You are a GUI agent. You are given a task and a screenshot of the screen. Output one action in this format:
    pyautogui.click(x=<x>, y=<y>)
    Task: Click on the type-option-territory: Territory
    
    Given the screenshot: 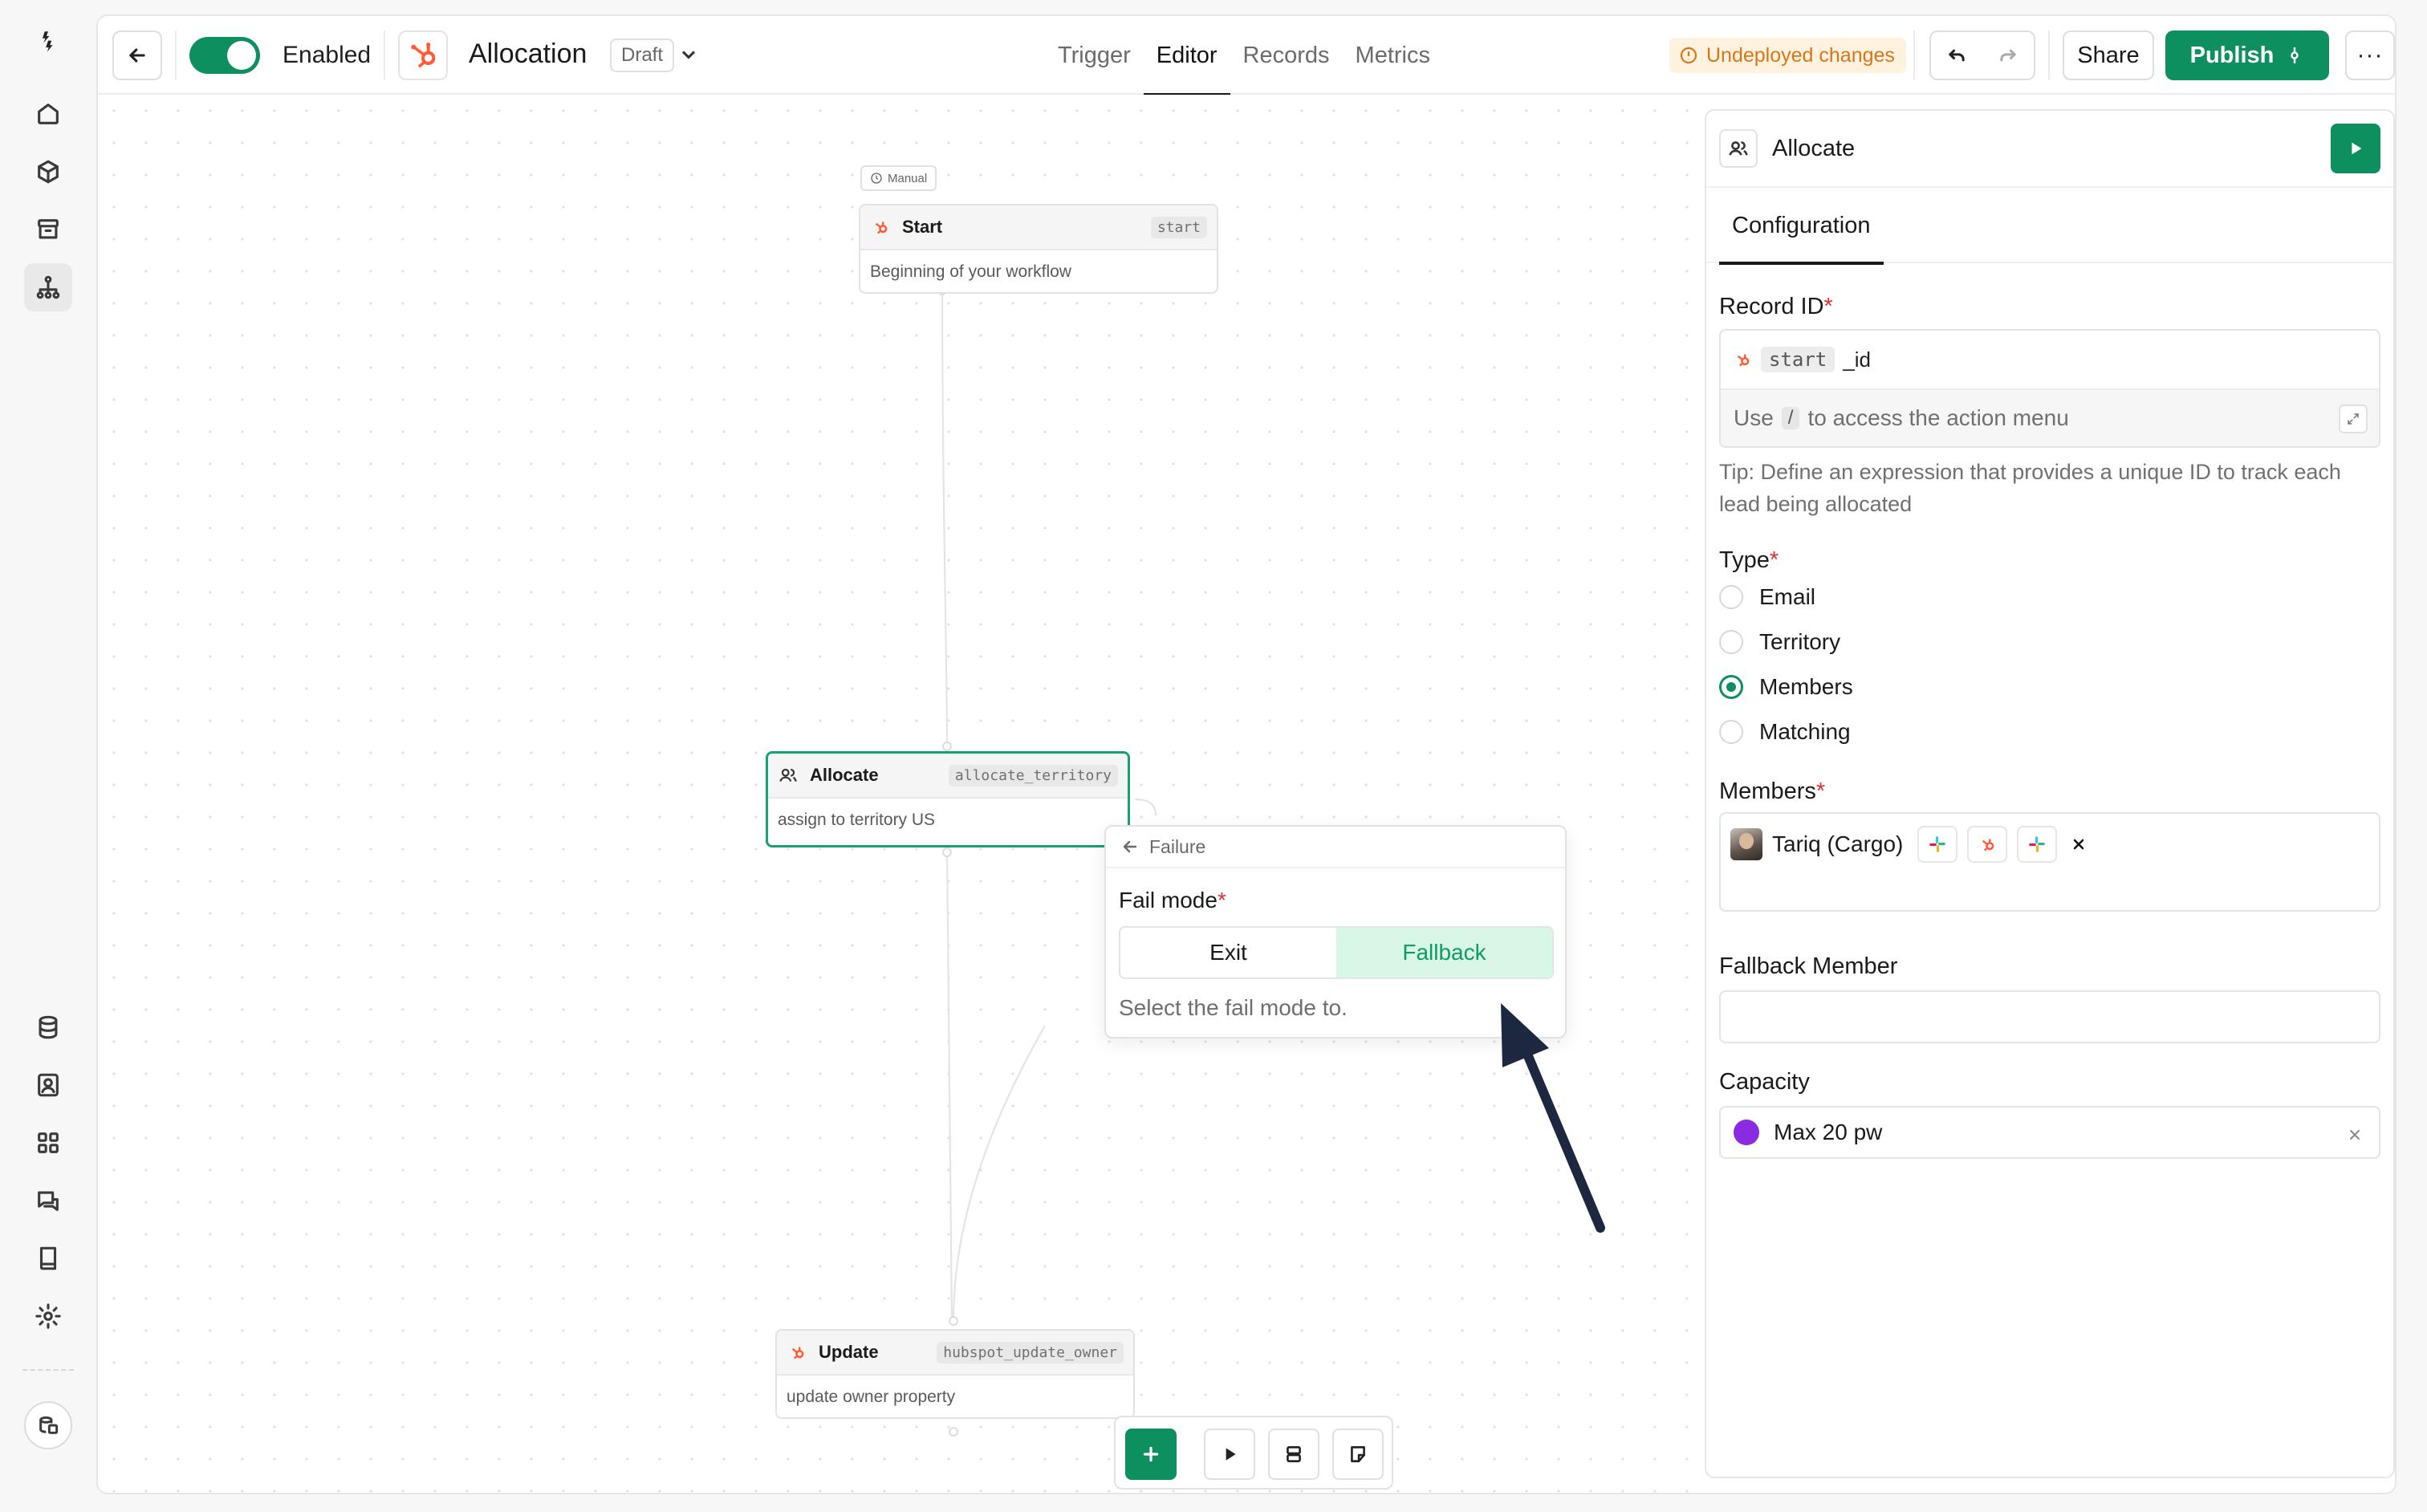 What is the action you would take?
    pyautogui.click(x=1779, y=642)
    